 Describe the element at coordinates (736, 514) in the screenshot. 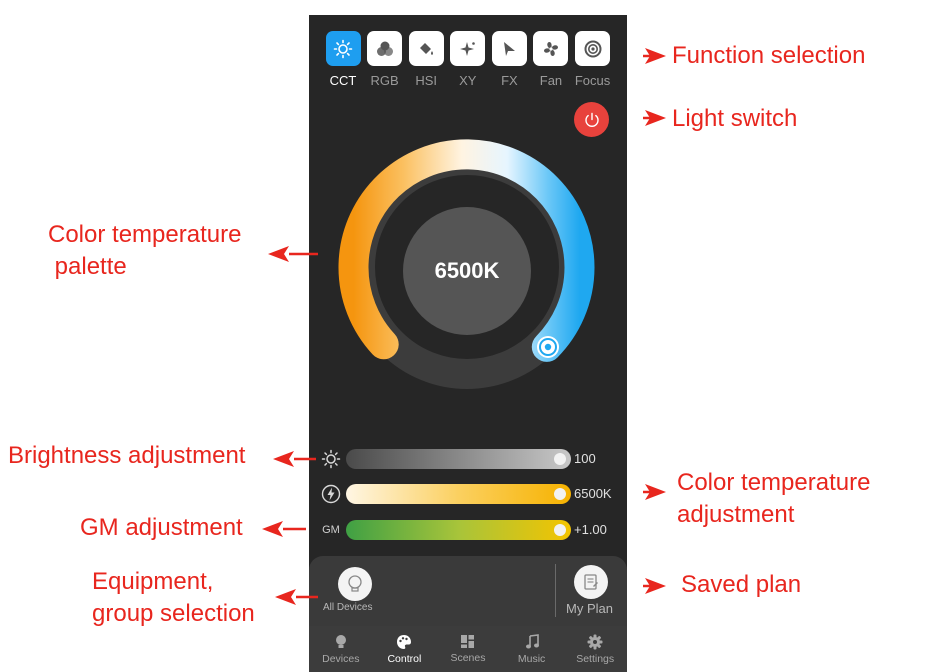

I see `annotation-cct-line2: adjustment` at that location.